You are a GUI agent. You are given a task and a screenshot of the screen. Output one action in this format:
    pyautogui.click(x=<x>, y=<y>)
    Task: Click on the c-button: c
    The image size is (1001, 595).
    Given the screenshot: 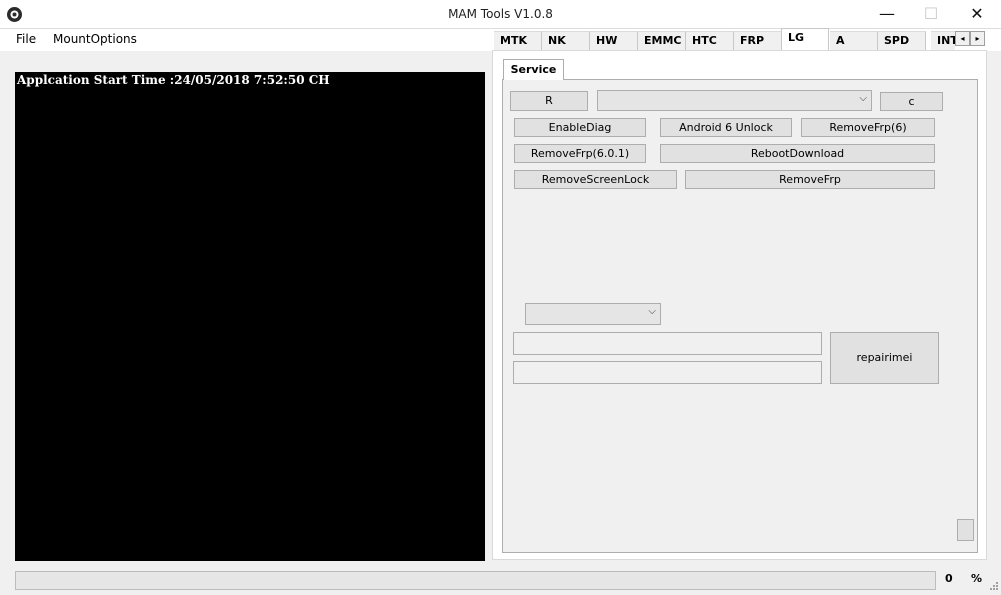 What is the action you would take?
    pyautogui.click(x=911, y=101)
    